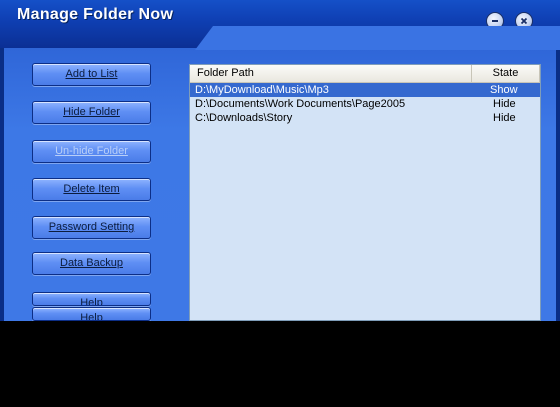  What do you see at coordinates (244, 118) in the screenshot?
I see `row-folder-path: C:\Downloads\Story` at bounding box center [244, 118].